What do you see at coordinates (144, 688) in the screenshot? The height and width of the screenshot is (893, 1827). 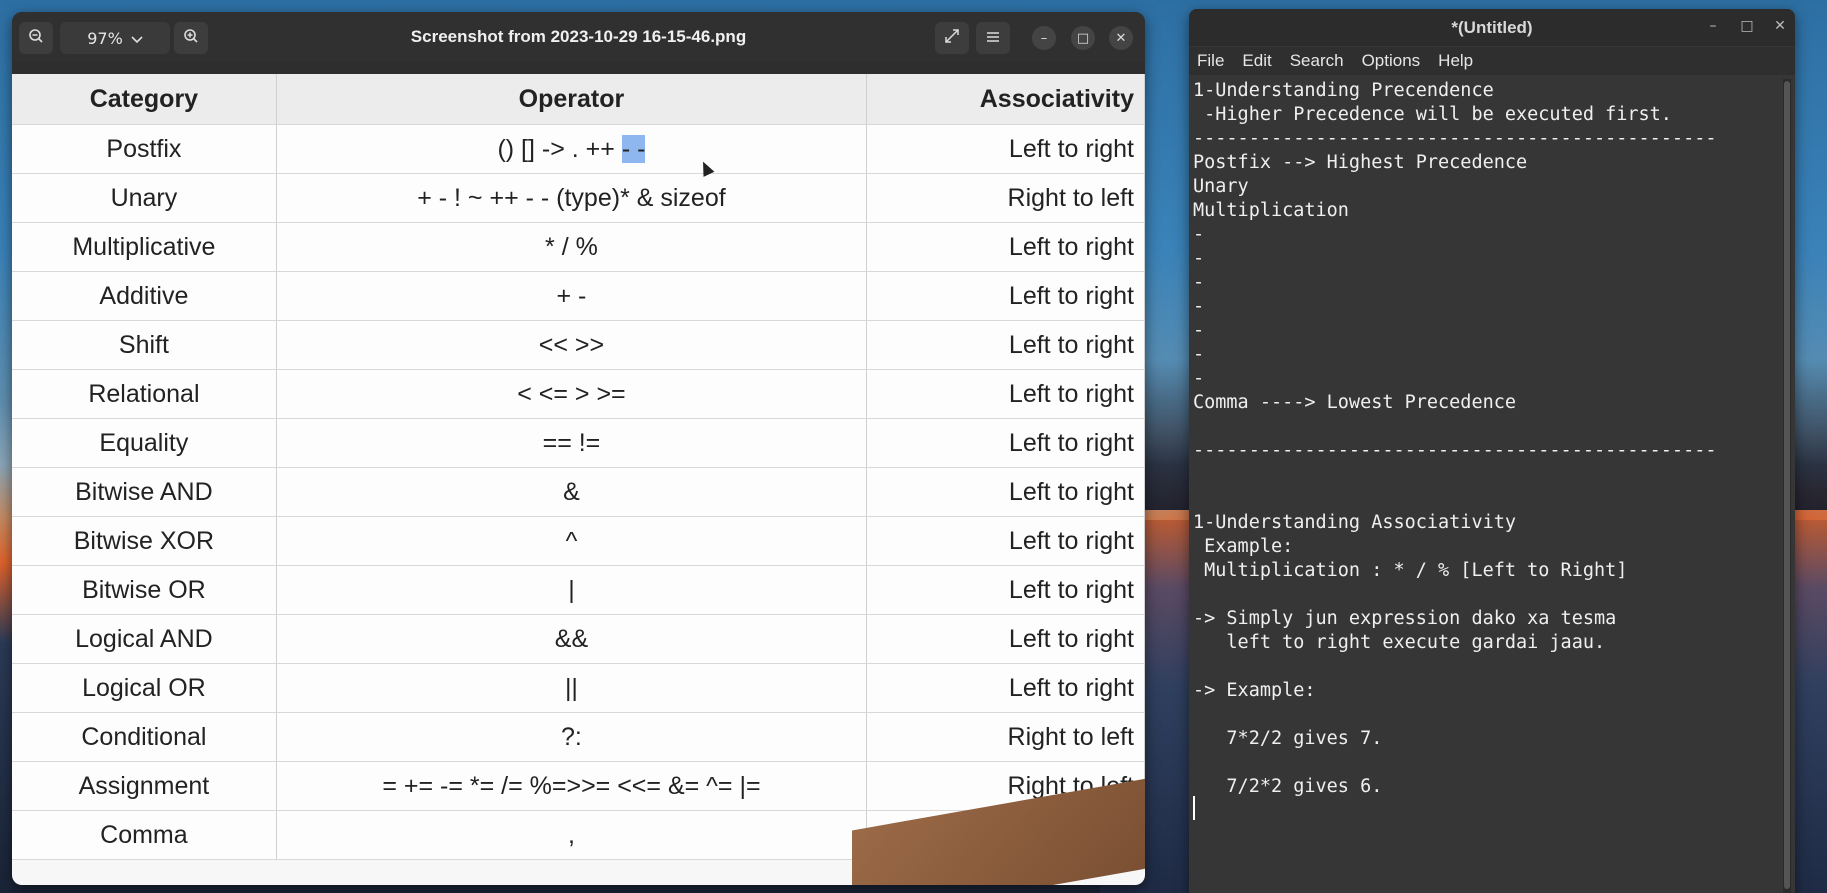 I see `category-cell: Logical OR` at bounding box center [144, 688].